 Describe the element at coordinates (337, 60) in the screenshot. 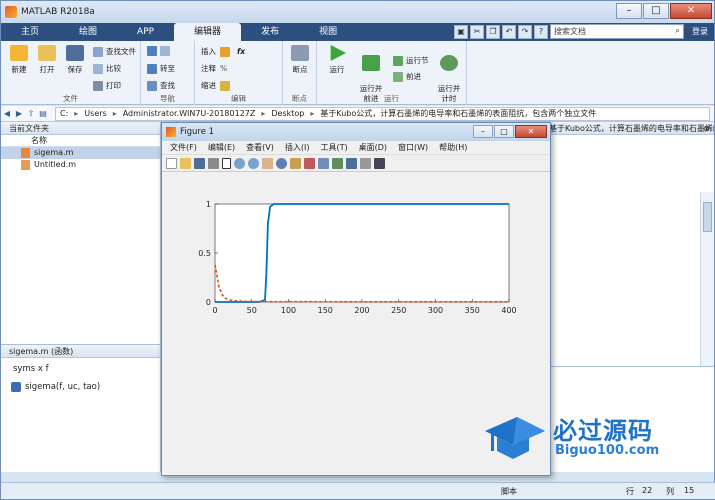

I see `run-button: 运行` at that location.